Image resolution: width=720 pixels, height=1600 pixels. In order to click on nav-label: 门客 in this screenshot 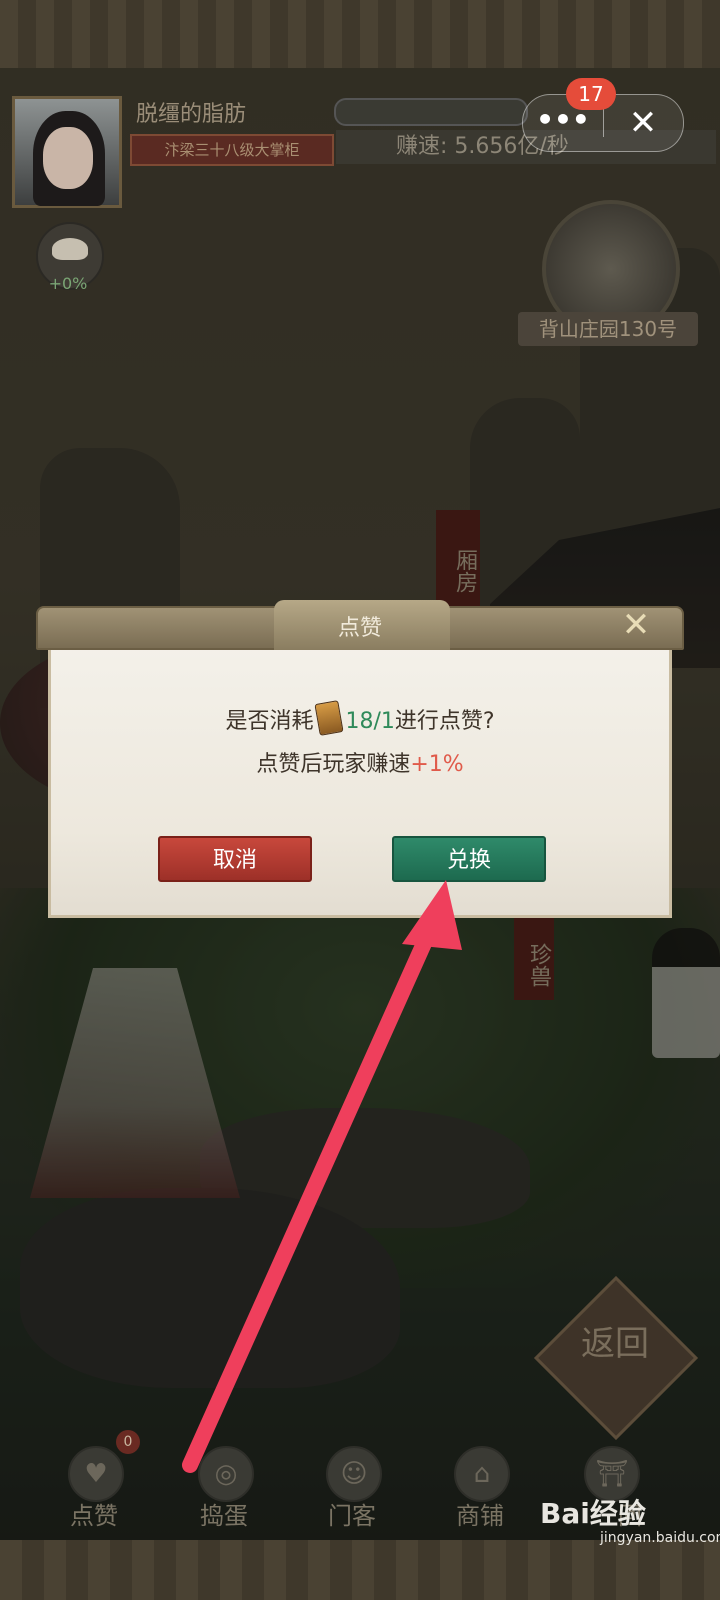, I will do `click(352, 1516)`.